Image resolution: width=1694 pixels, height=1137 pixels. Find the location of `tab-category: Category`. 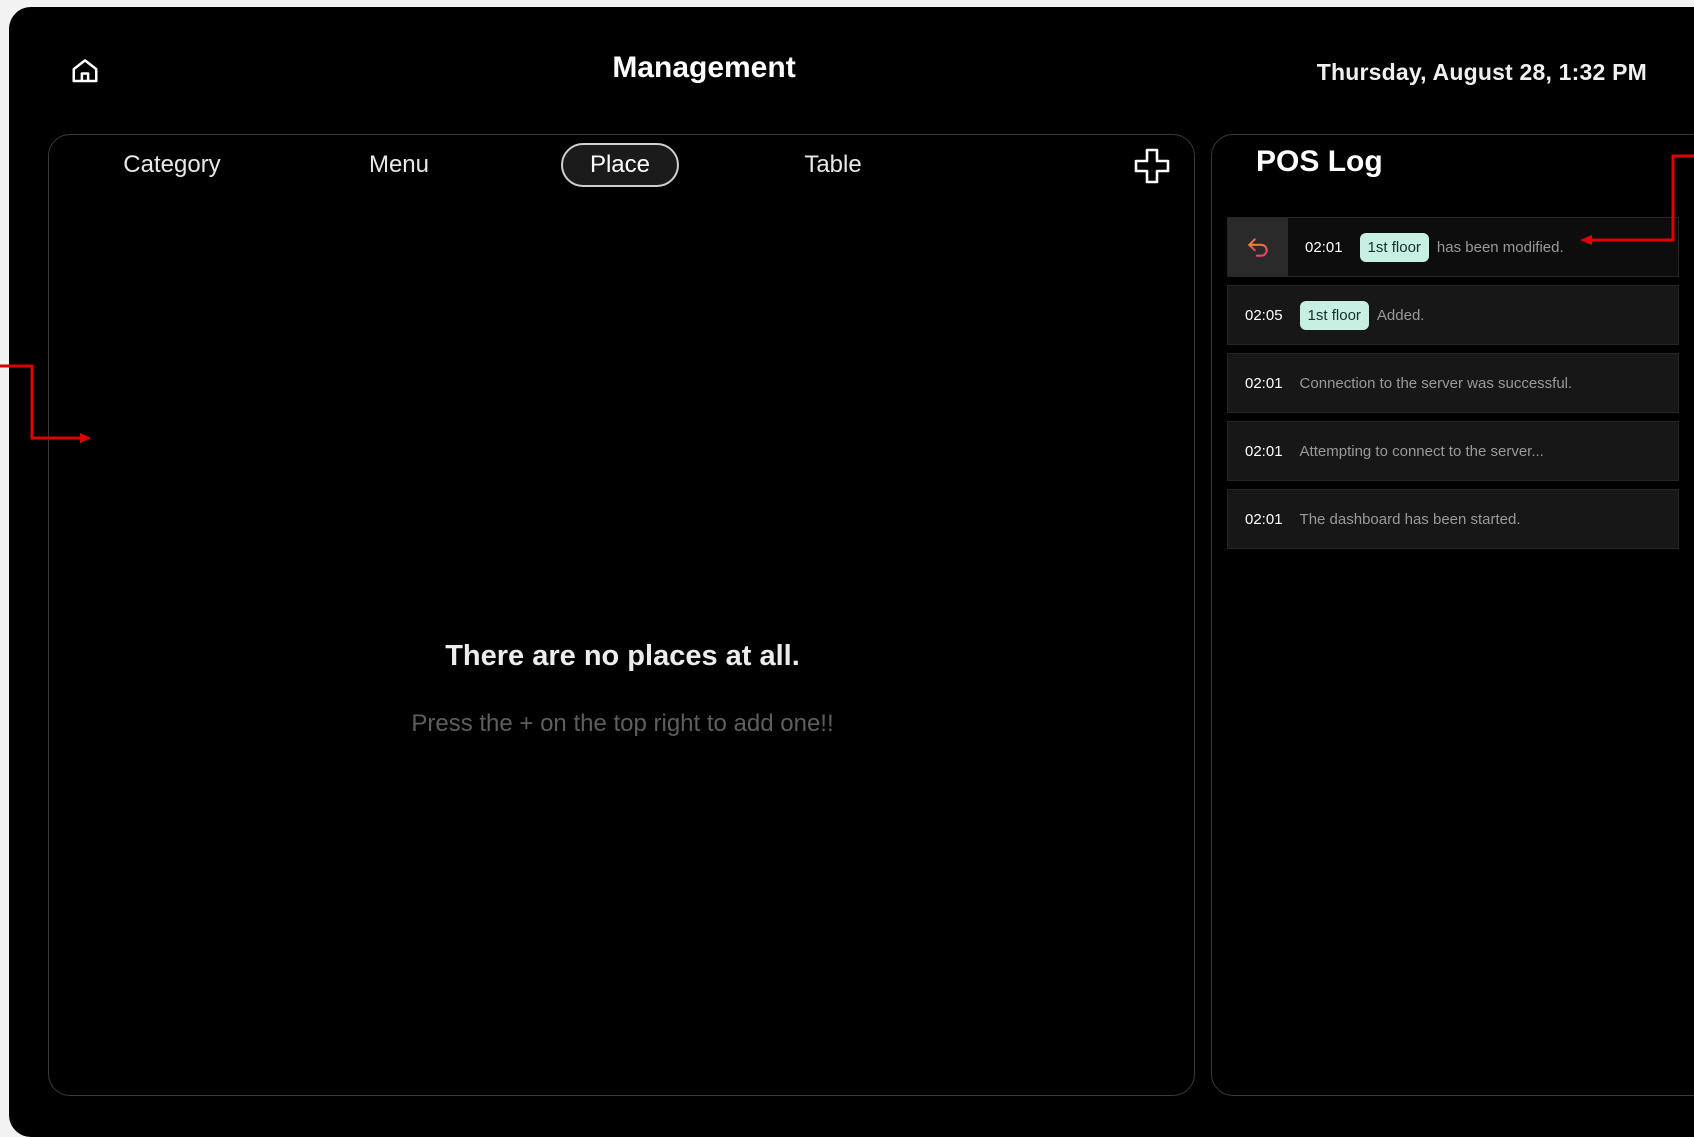

tab-category: Category is located at coordinates (172, 165).